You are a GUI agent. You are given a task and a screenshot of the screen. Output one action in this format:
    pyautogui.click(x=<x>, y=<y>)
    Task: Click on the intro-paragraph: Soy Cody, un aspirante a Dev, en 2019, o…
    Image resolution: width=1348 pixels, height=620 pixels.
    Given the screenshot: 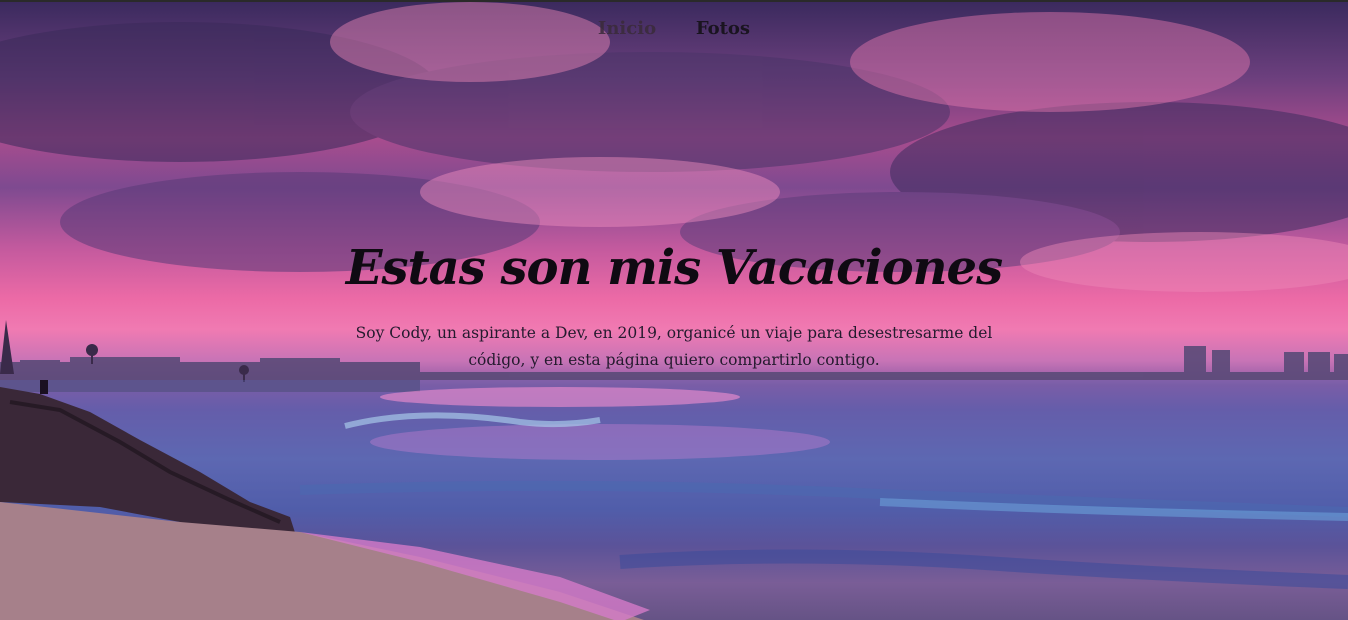 What is the action you would take?
    pyautogui.click(x=674, y=346)
    